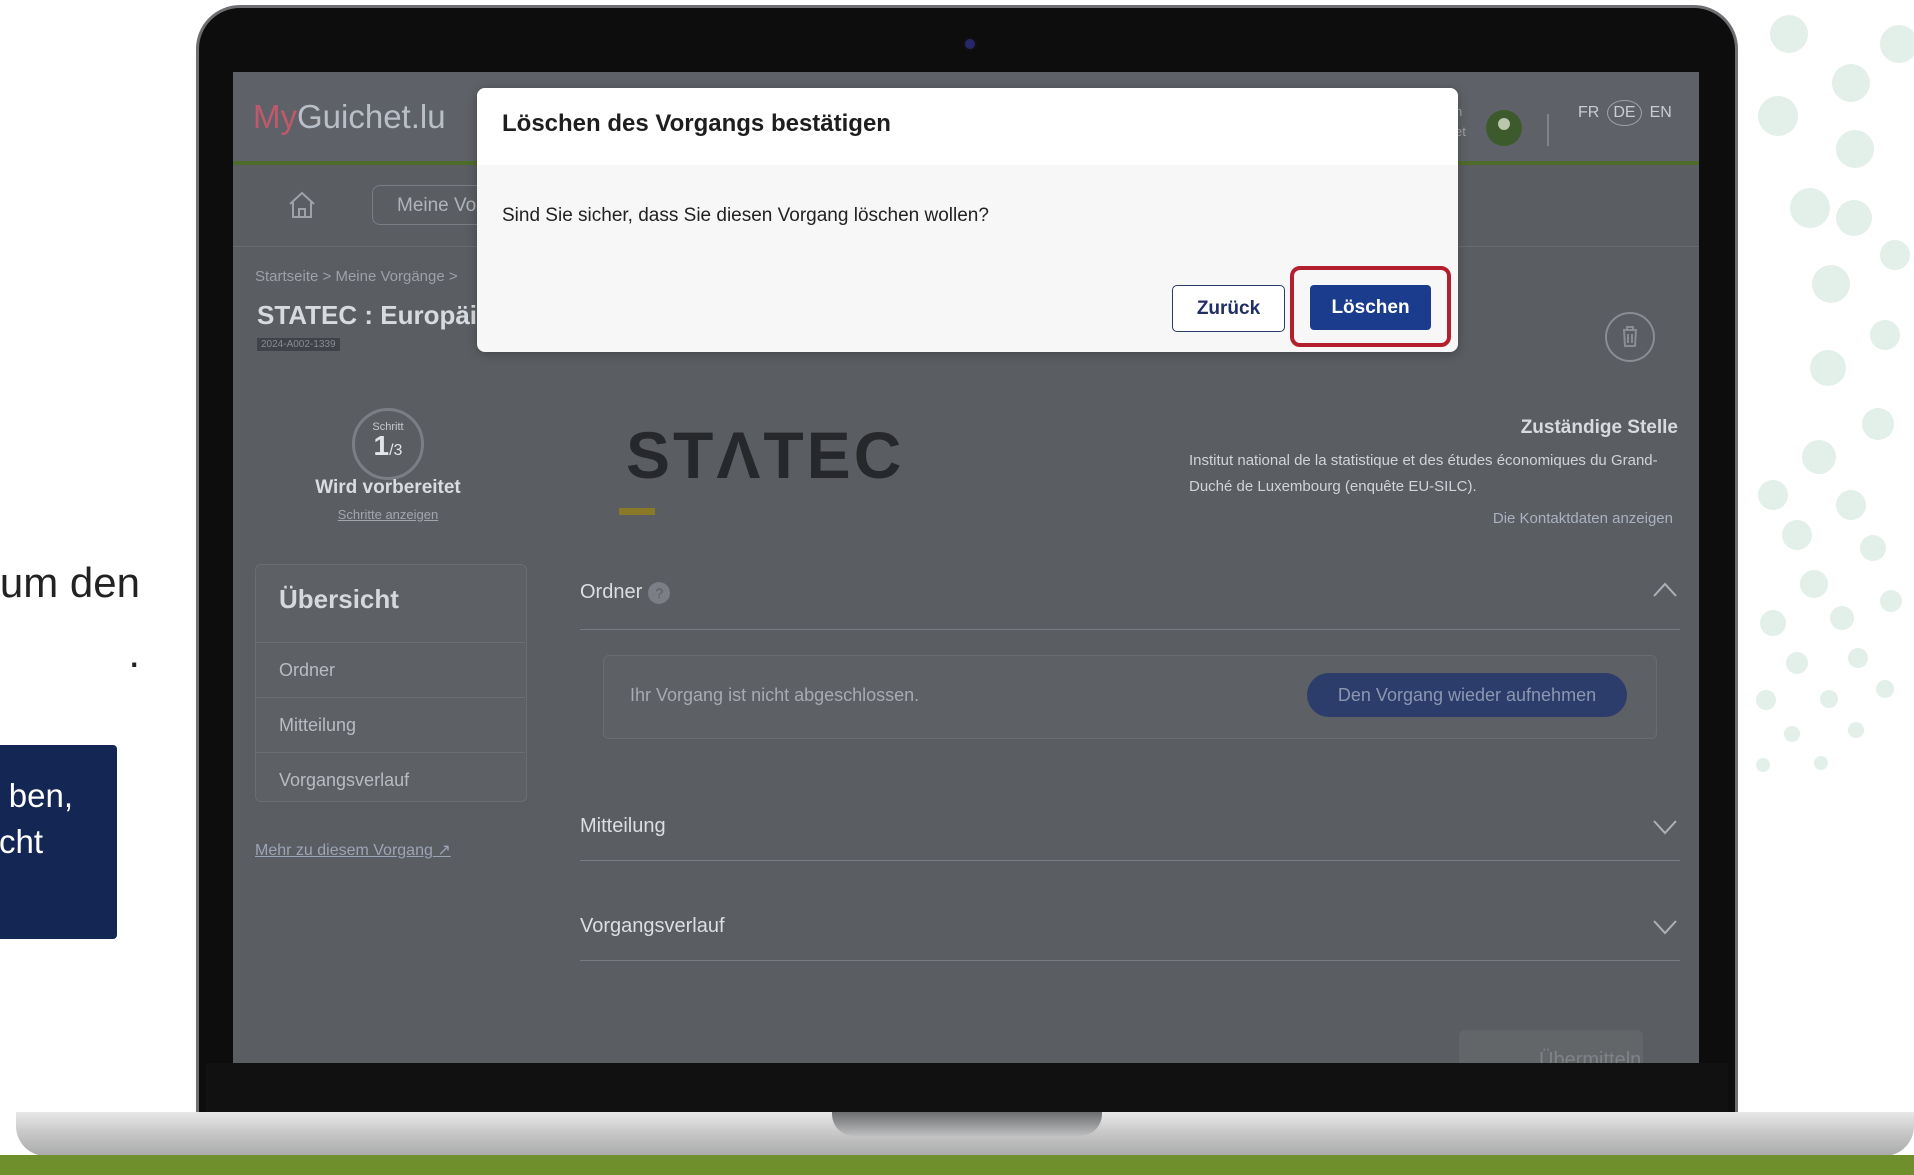  I want to click on submit-button: Übermitteln, so click(1551, 1046).